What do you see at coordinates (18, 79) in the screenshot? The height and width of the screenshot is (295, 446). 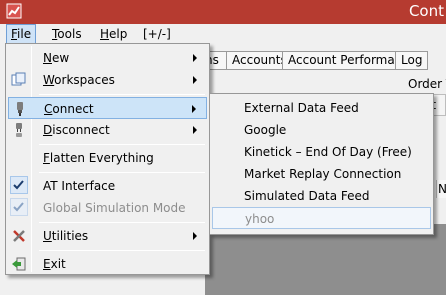 I see `workspaces-icon` at bounding box center [18, 79].